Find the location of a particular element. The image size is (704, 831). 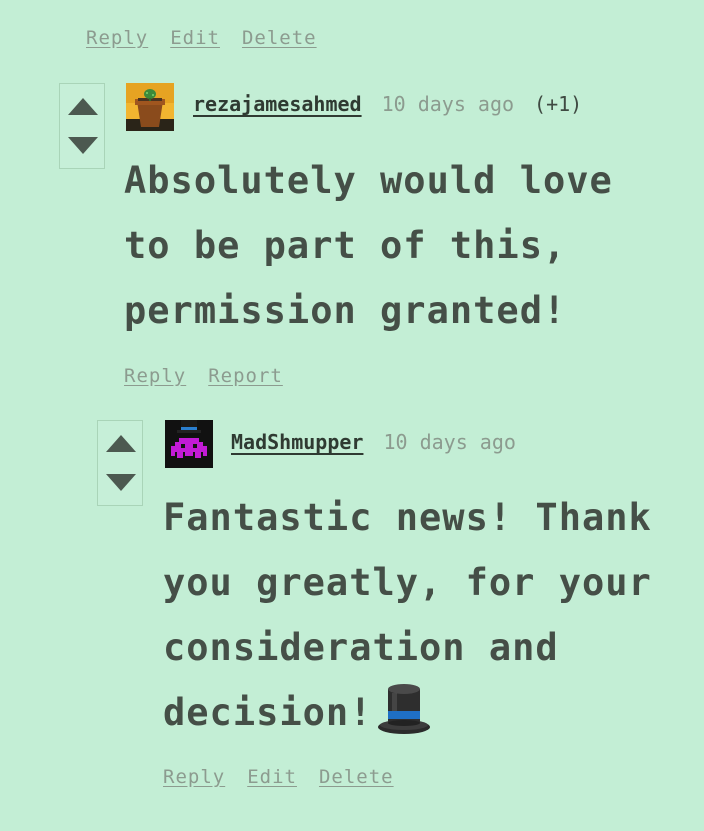

comment-meta: MadShmupper 10 days ago is located at coordinates (373, 442).